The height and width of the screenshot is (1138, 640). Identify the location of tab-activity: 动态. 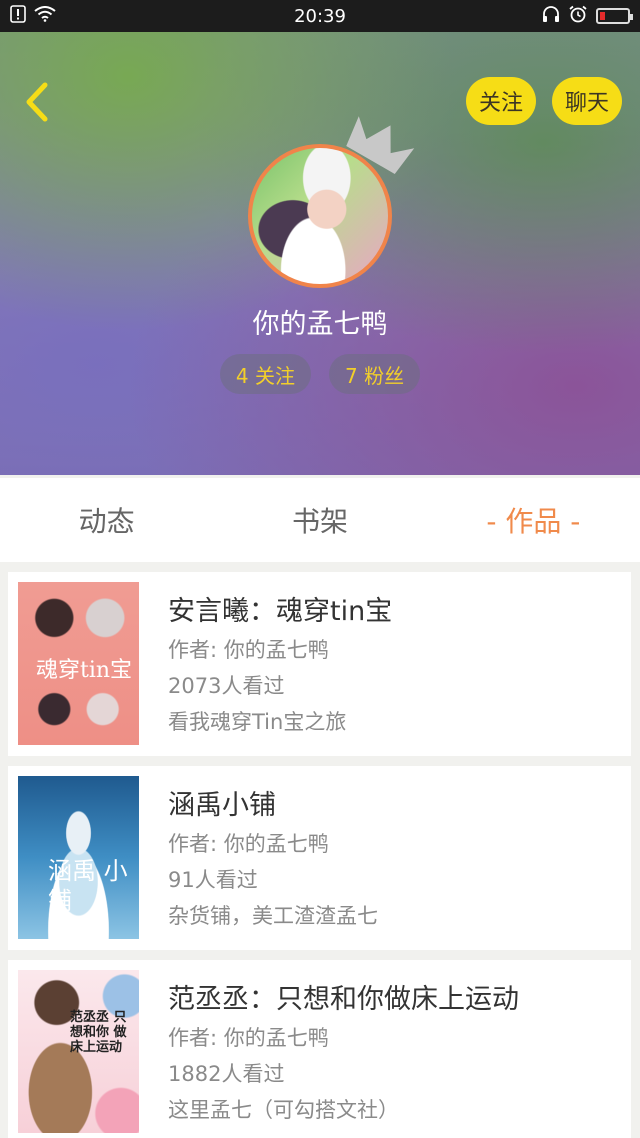
(106, 520).